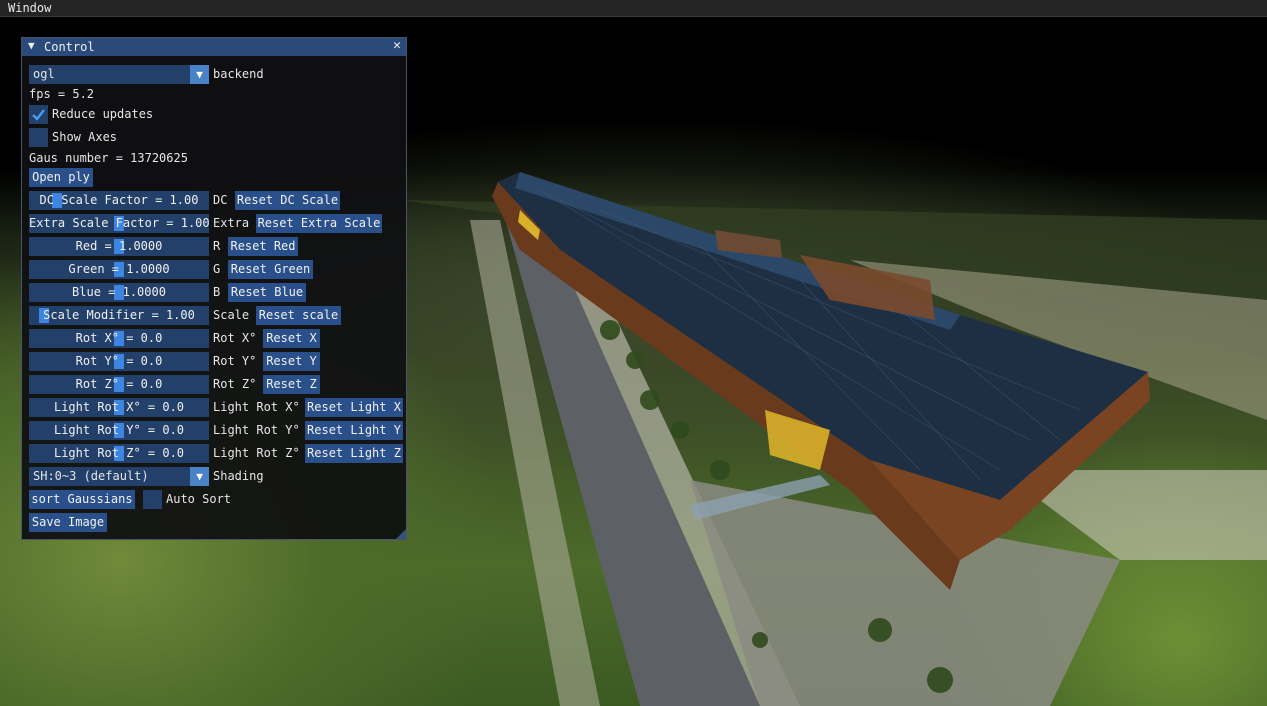 The width and height of the screenshot is (1267, 706). I want to click on slider-label-dc: DC, so click(220, 200).